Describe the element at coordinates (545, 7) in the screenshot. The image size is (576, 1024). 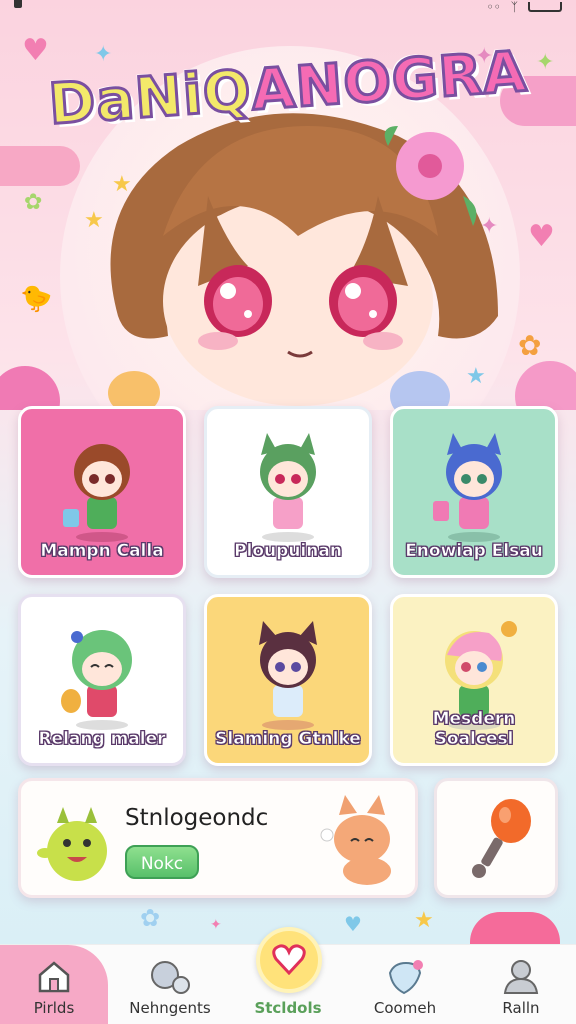
I see `battery-icon` at that location.